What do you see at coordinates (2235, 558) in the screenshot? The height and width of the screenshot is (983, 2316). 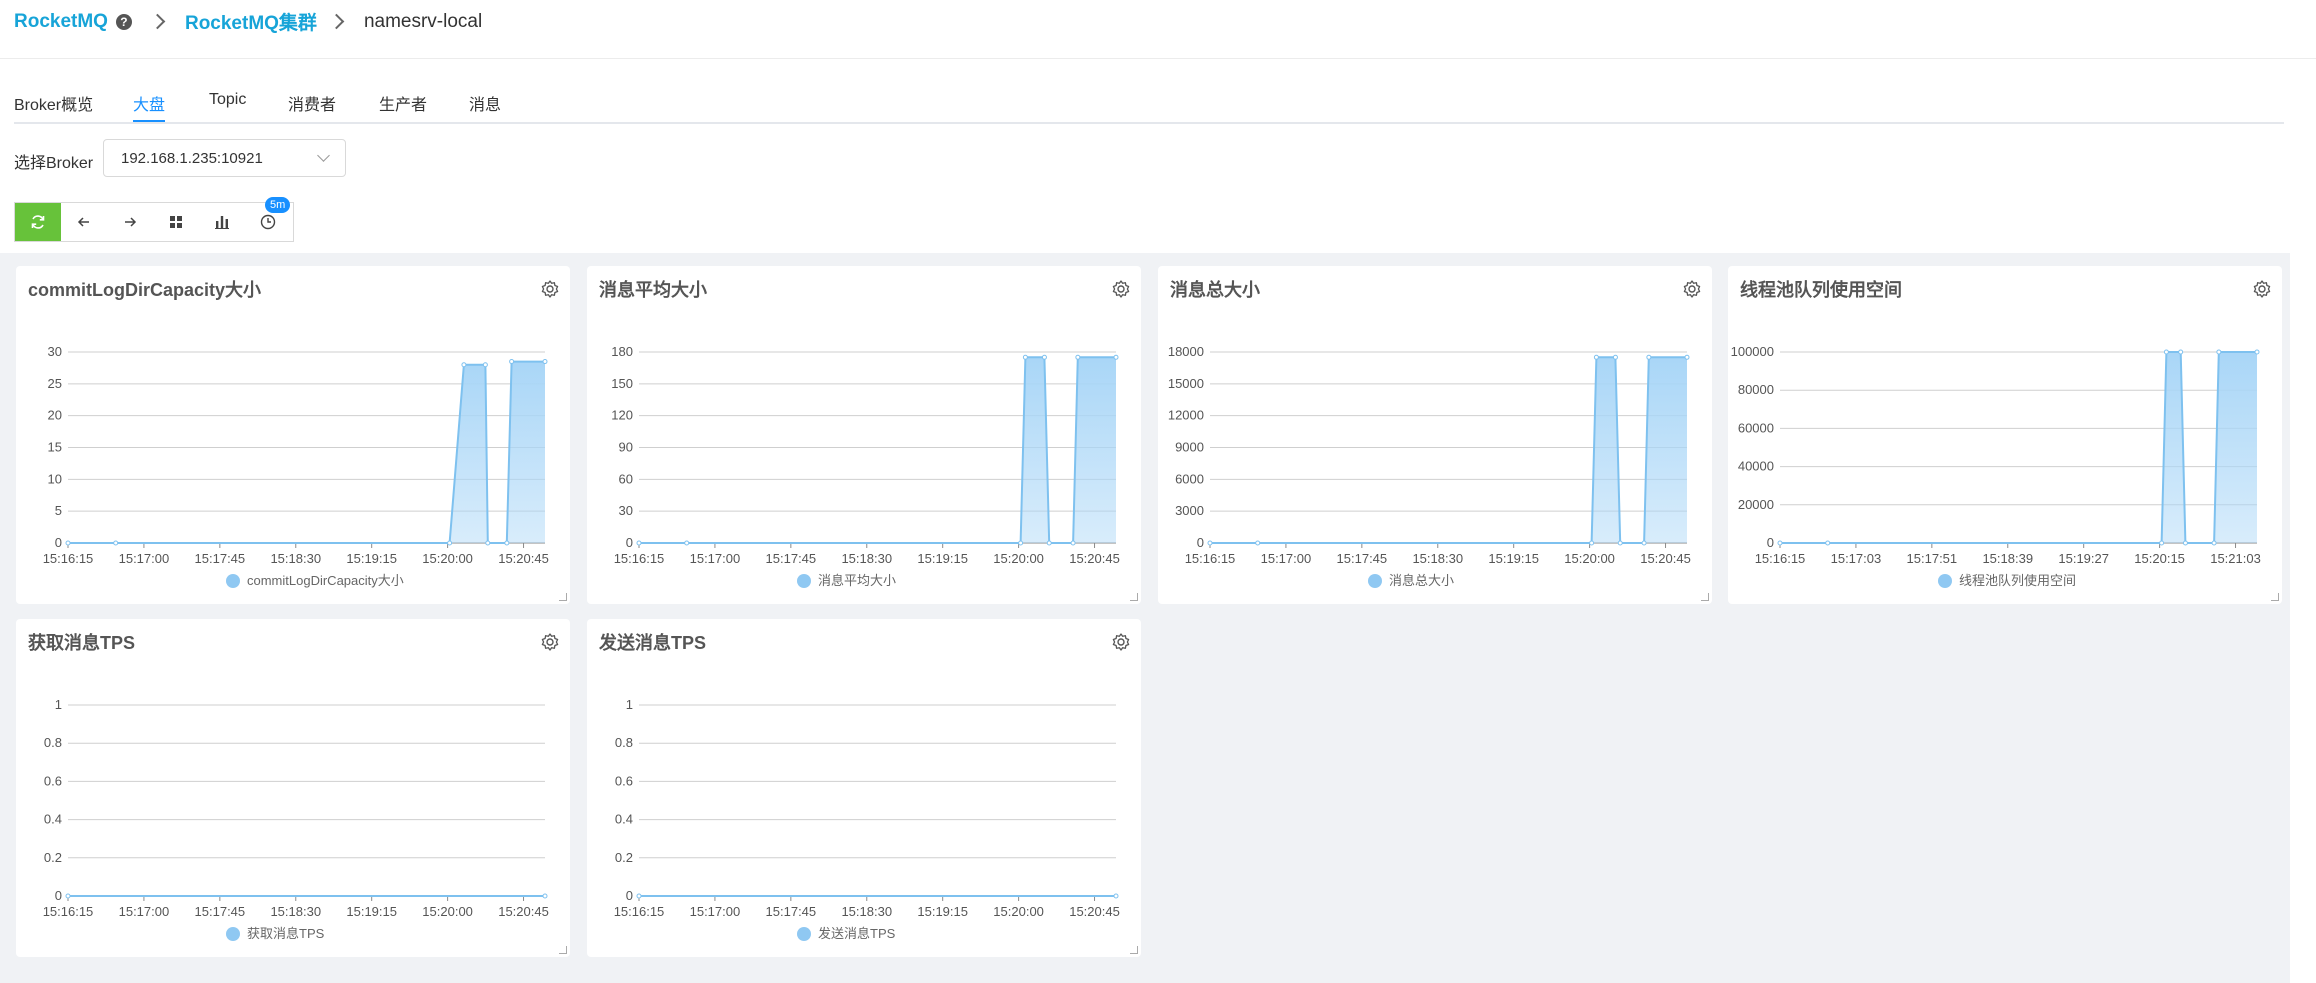 I see `x-tick-label: 15:21:03` at bounding box center [2235, 558].